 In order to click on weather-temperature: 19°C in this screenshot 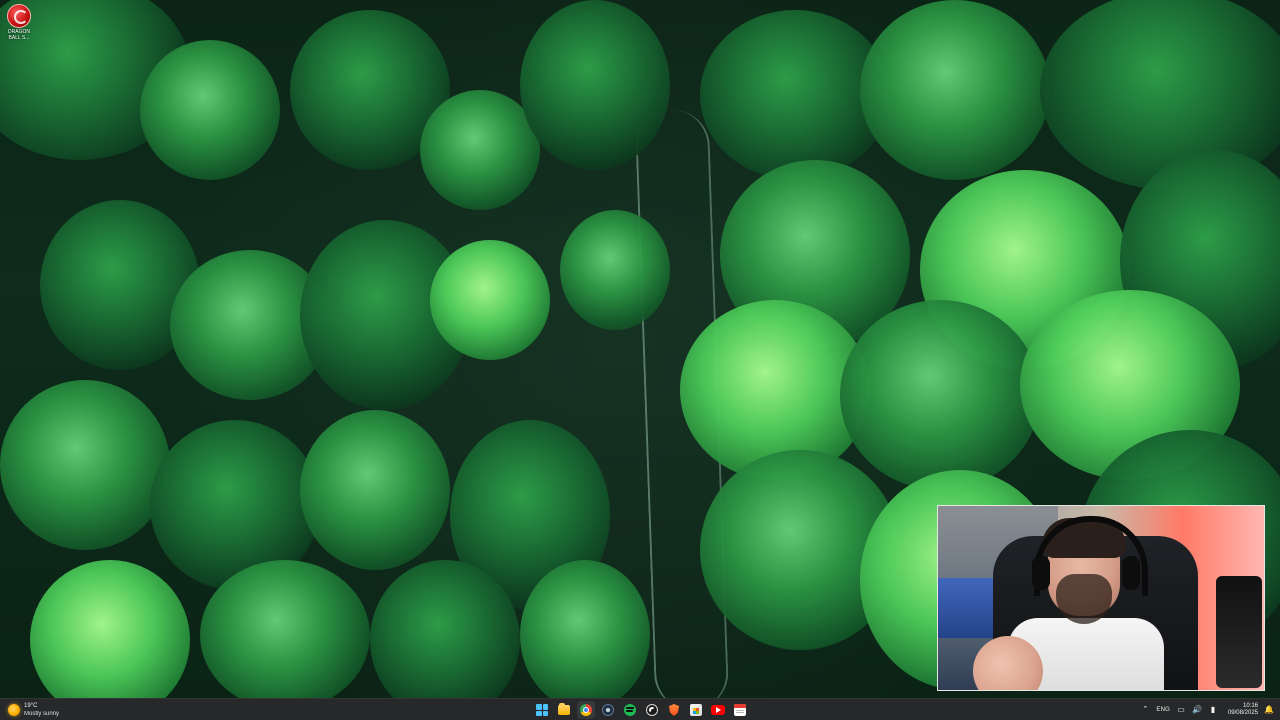, I will do `click(31, 706)`.